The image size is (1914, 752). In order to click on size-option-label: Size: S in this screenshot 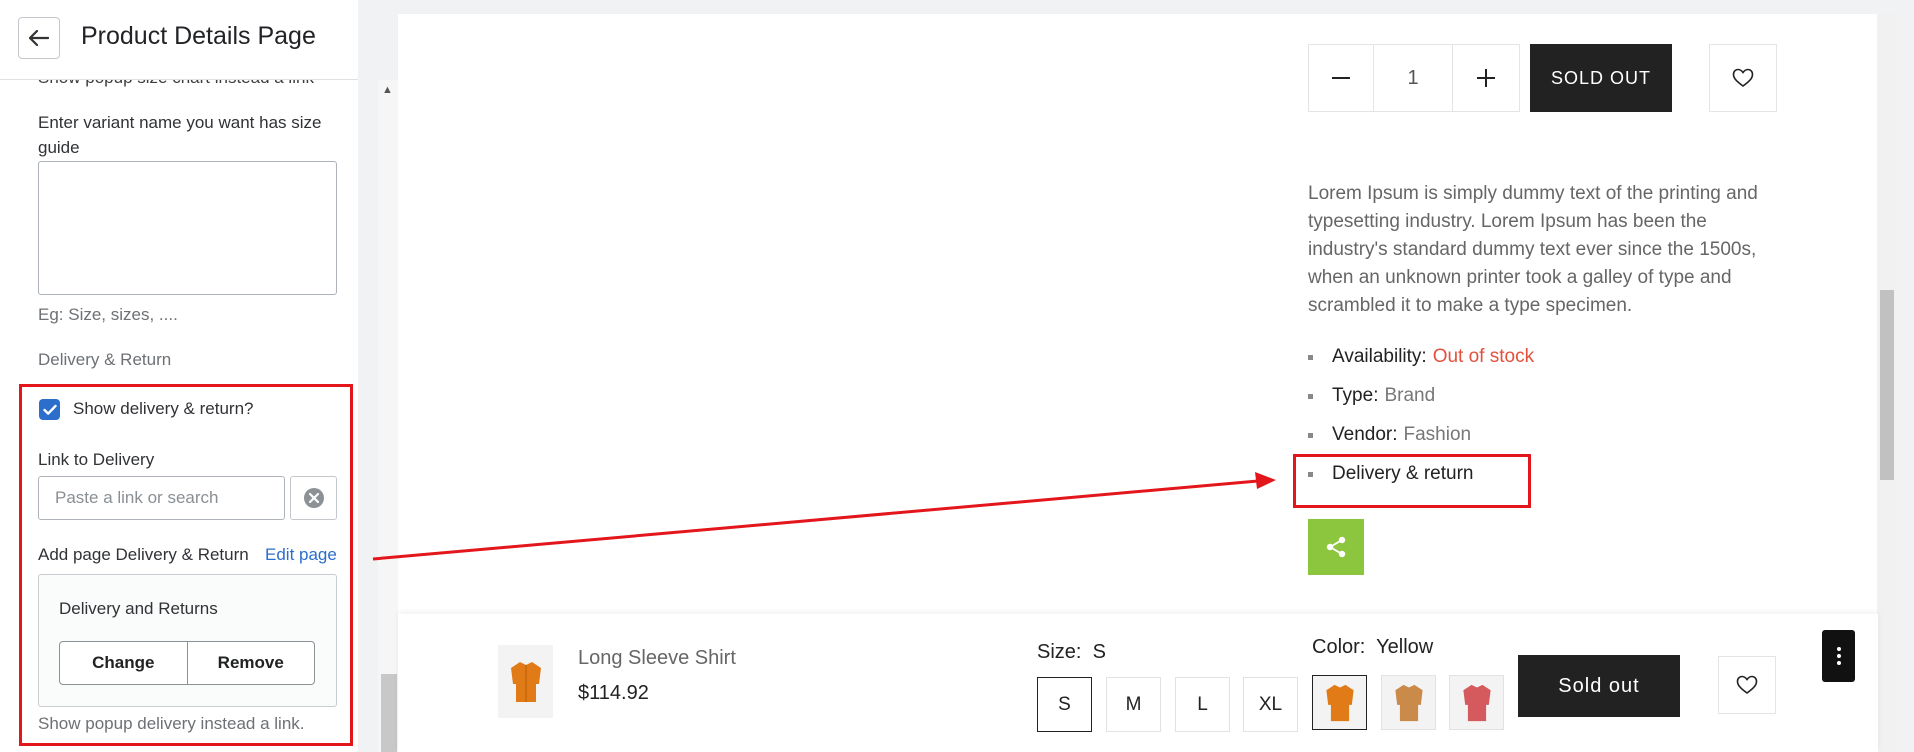, I will do `click(1071, 652)`.